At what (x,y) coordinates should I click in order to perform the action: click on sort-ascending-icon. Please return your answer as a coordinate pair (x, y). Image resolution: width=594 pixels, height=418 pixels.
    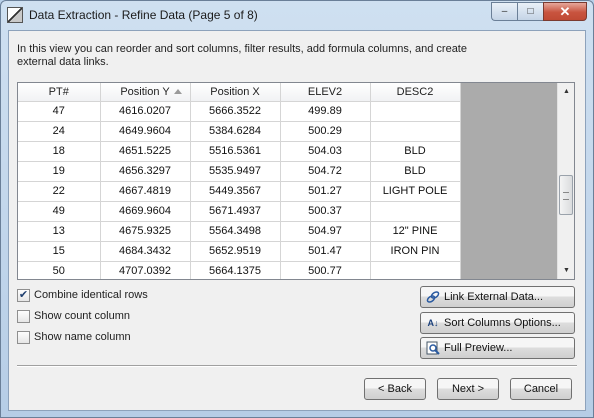
    Looking at the image, I should click on (177, 91).